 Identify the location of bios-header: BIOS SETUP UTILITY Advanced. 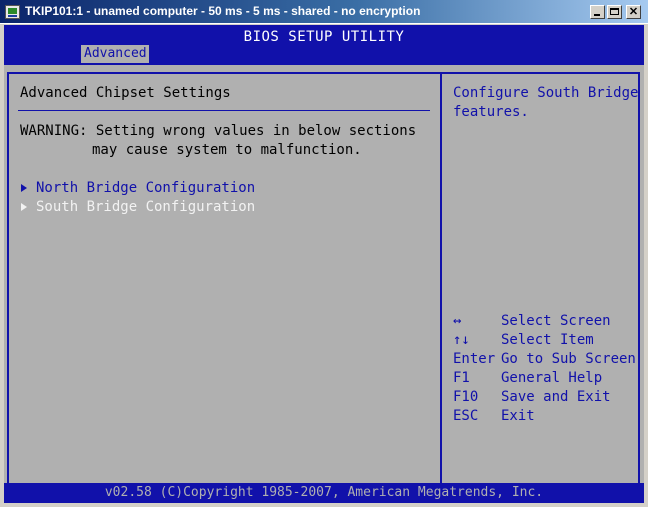
(324, 45).